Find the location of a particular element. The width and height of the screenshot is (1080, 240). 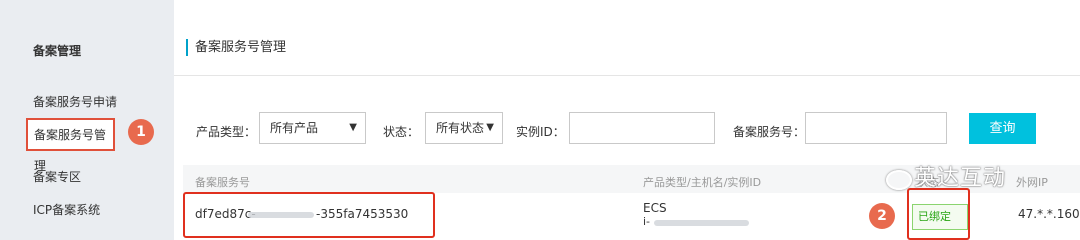

status-value: 所有状态 is located at coordinates (460, 128).